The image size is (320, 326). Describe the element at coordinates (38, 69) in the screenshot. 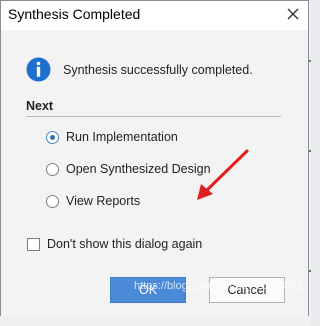

I see `info-icon` at that location.